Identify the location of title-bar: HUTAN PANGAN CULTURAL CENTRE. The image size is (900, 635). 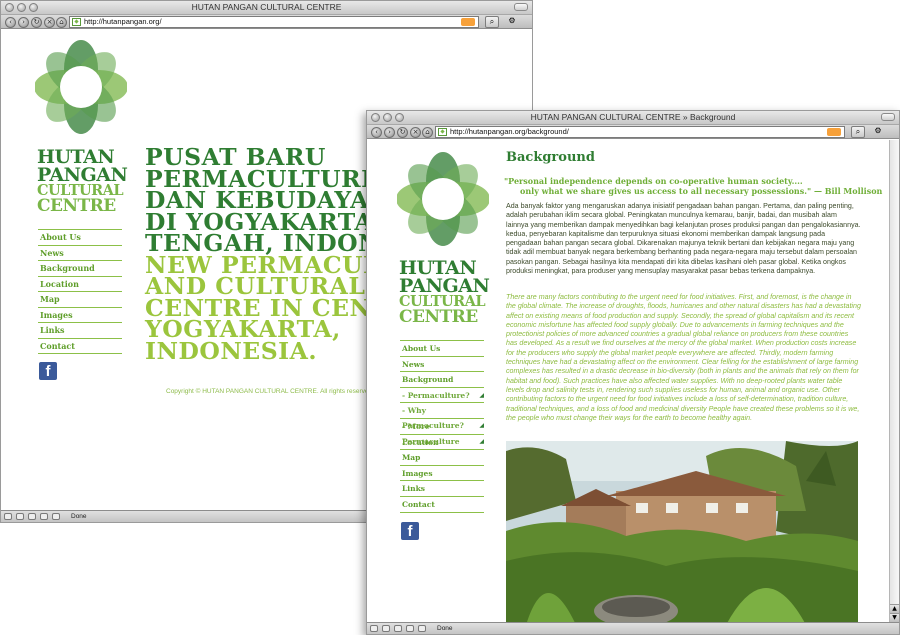
(266, 8).